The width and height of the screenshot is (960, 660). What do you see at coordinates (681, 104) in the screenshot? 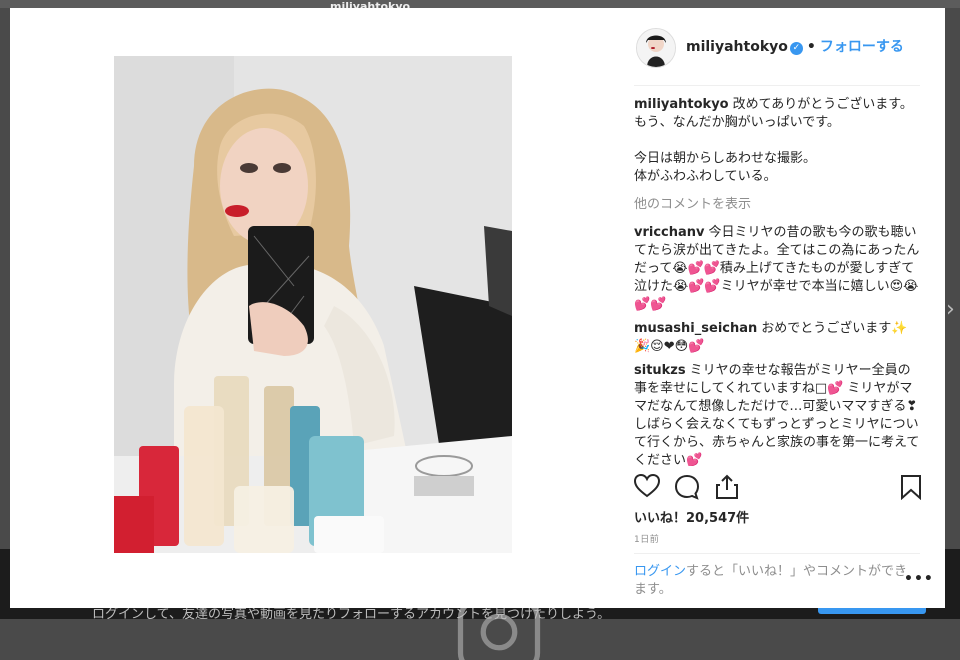
I see `caption-username: miliyahtokyo` at bounding box center [681, 104].